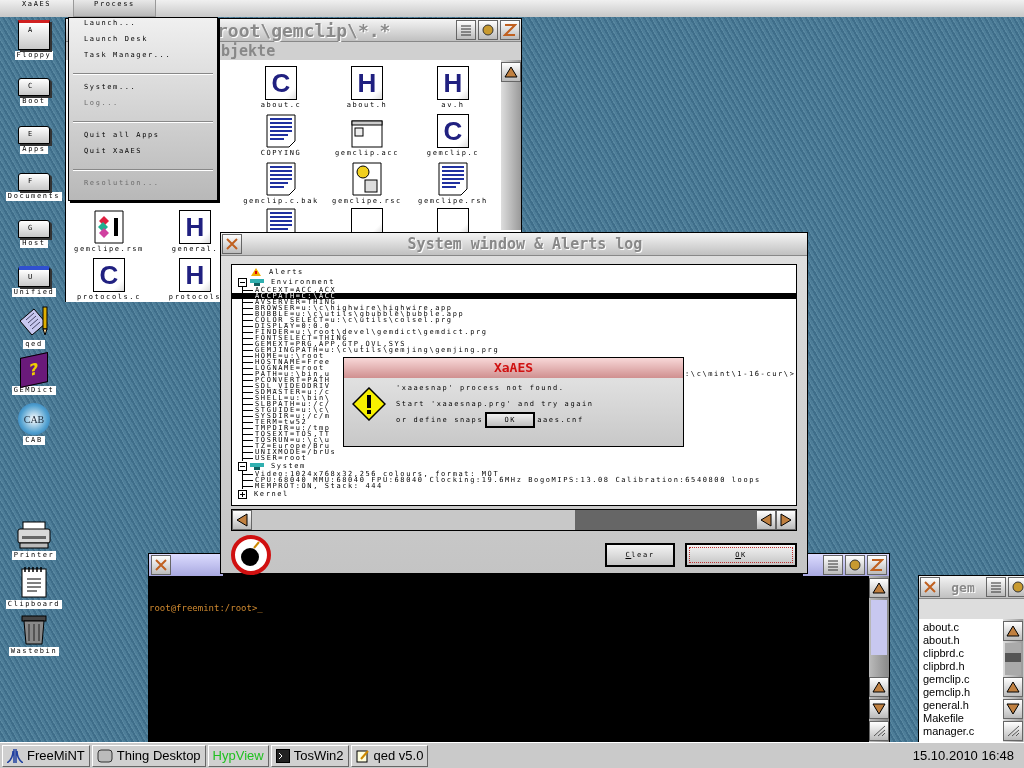 This screenshot has width=1024, height=768. What do you see at coordinates (104, 755) in the screenshot?
I see `rounded-square-icon` at bounding box center [104, 755].